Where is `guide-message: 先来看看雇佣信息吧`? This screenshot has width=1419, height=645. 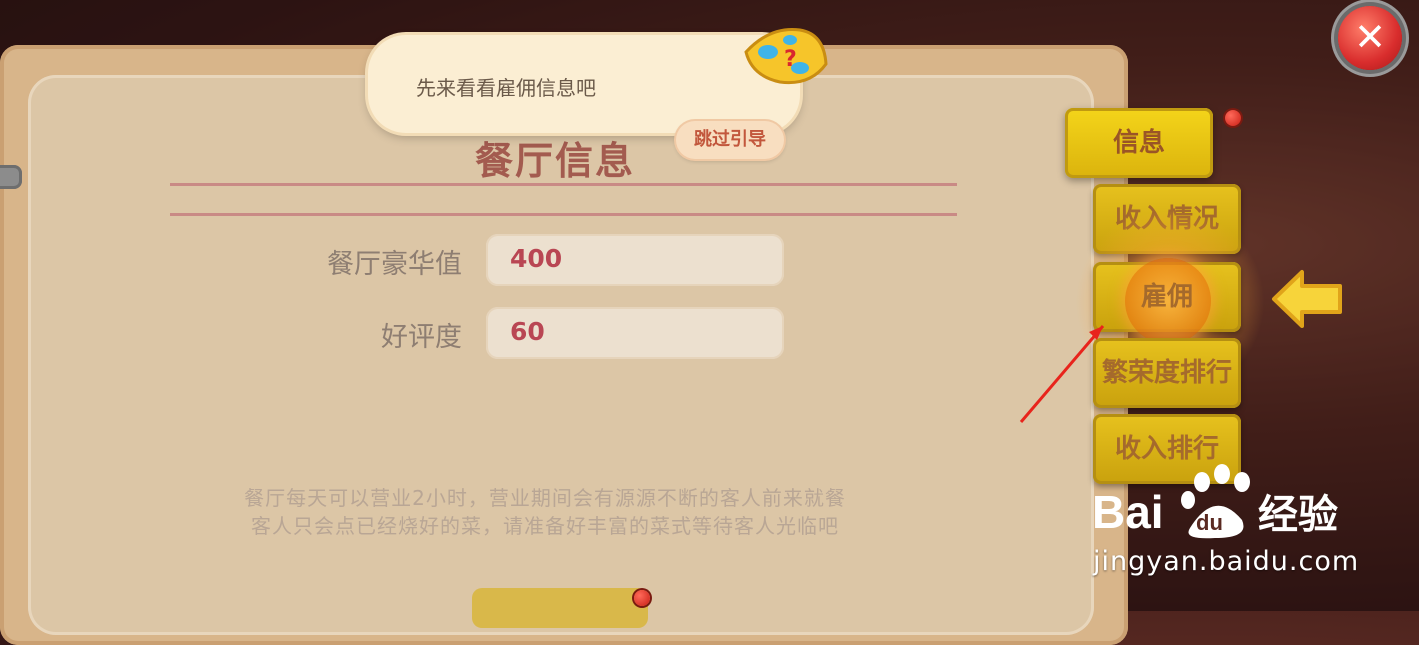 guide-message: 先来看看雇佣信息吧 is located at coordinates (506, 88).